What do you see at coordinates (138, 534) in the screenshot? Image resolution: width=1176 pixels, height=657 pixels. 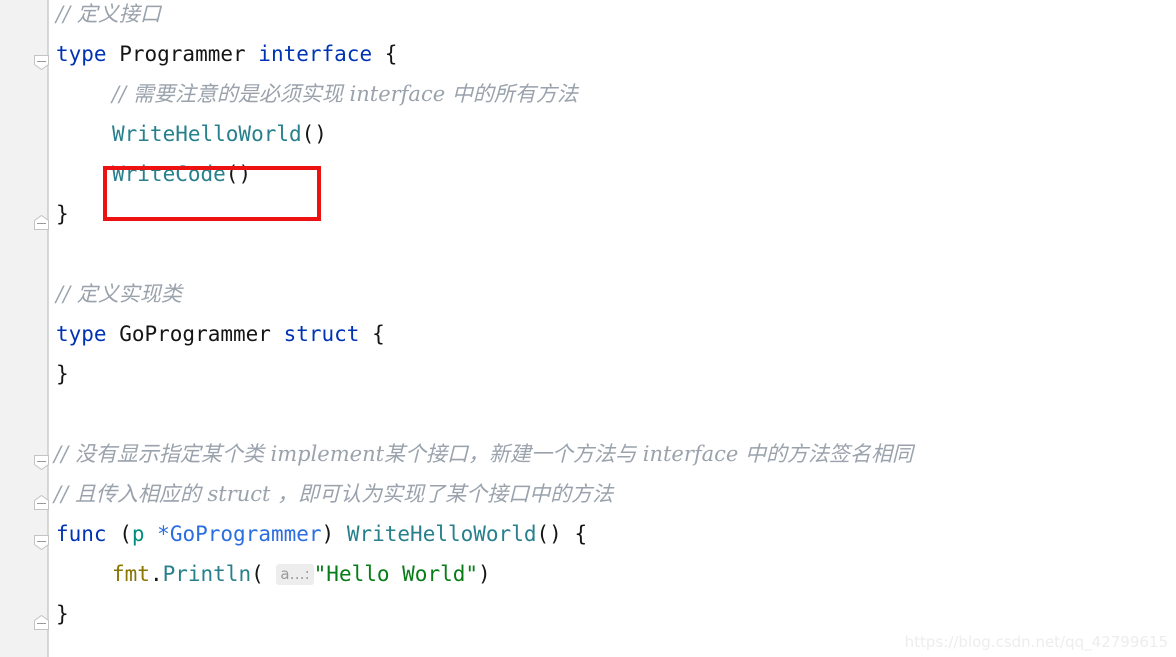 I see `receiver-name-p: p` at bounding box center [138, 534].